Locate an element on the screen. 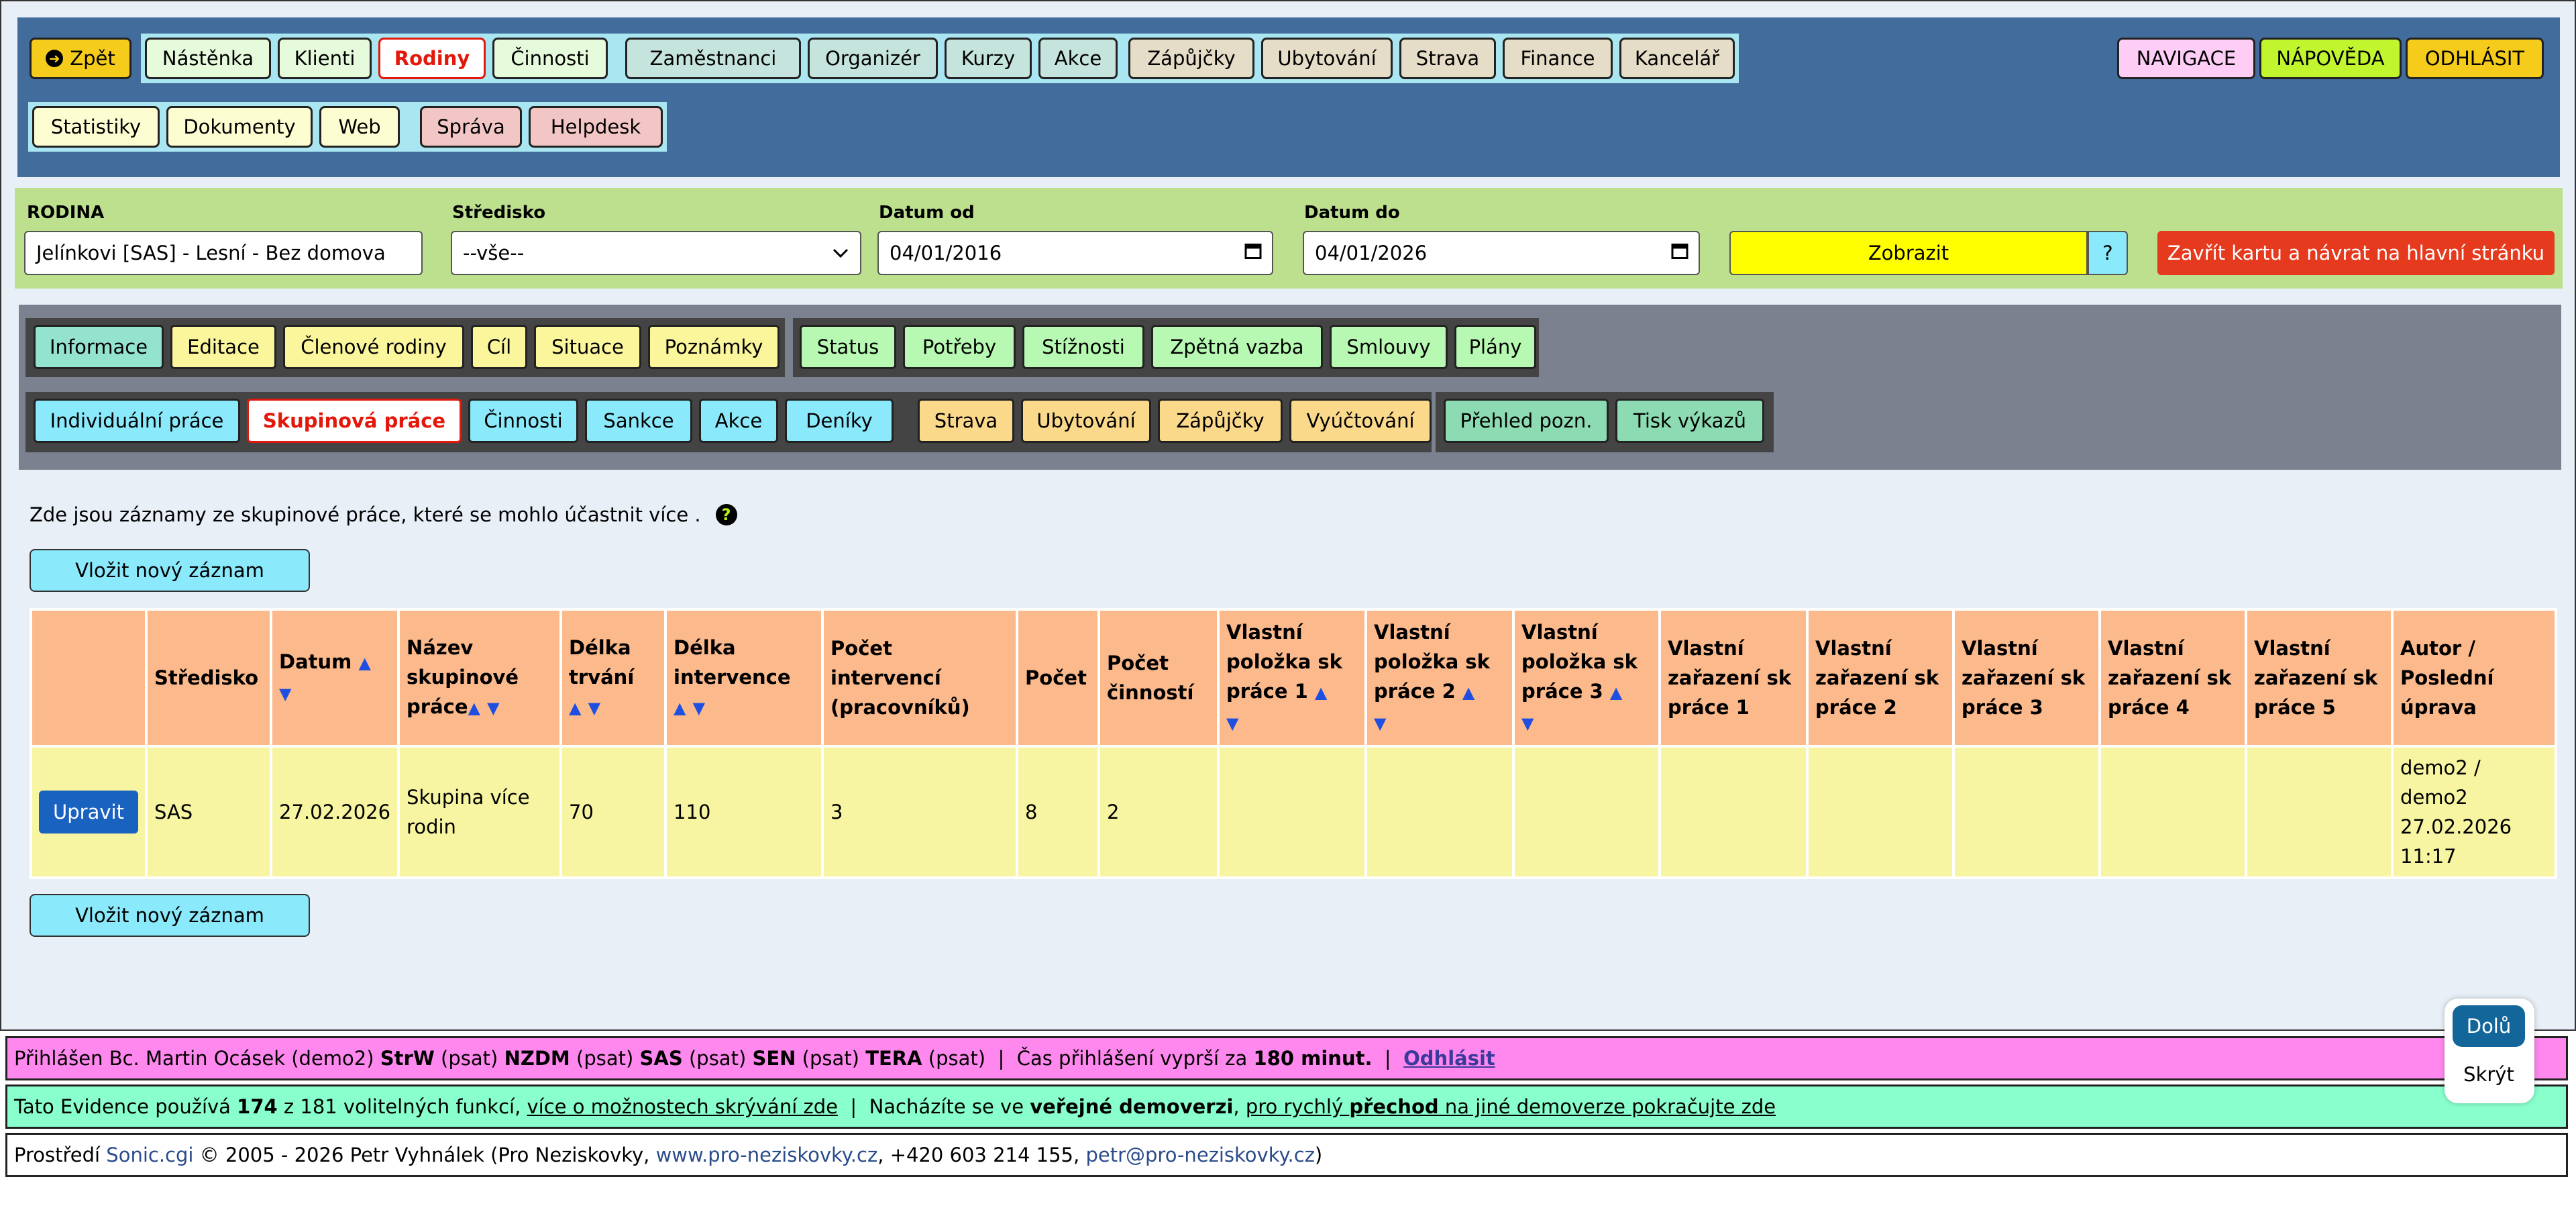 The image size is (2576, 1212). row-actions: Upravit is located at coordinates (89, 812).